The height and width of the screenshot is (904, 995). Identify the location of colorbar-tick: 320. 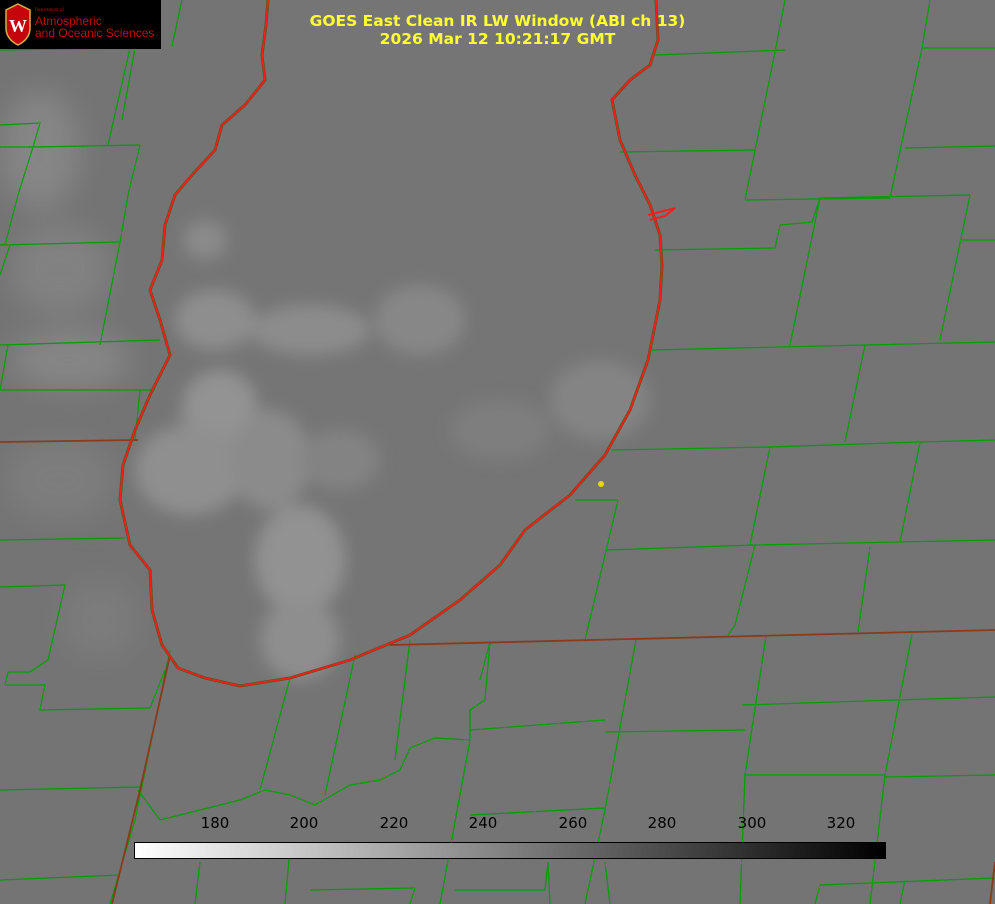
(841, 823).